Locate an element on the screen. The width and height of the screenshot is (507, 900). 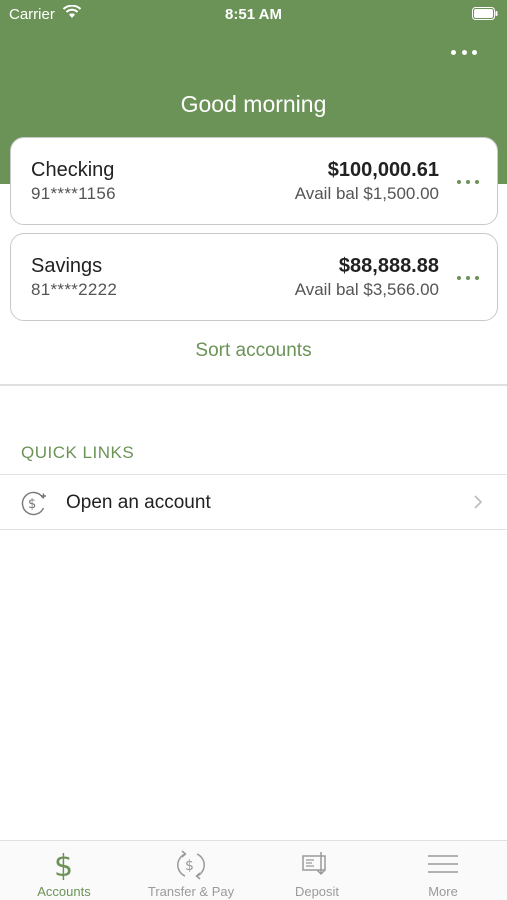
account-balance: $88,888.88 is located at coordinates (388, 266).